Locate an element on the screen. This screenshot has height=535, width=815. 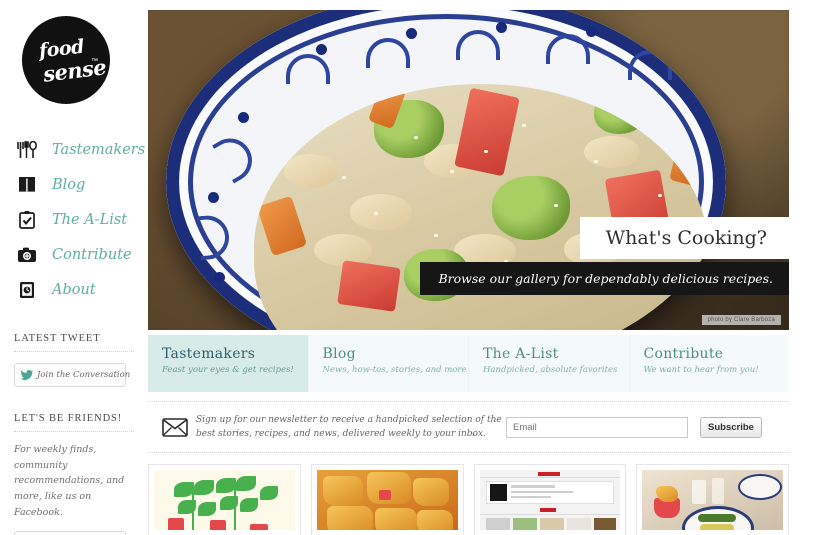
sidebar-item-about: About is located at coordinates (81, 289).